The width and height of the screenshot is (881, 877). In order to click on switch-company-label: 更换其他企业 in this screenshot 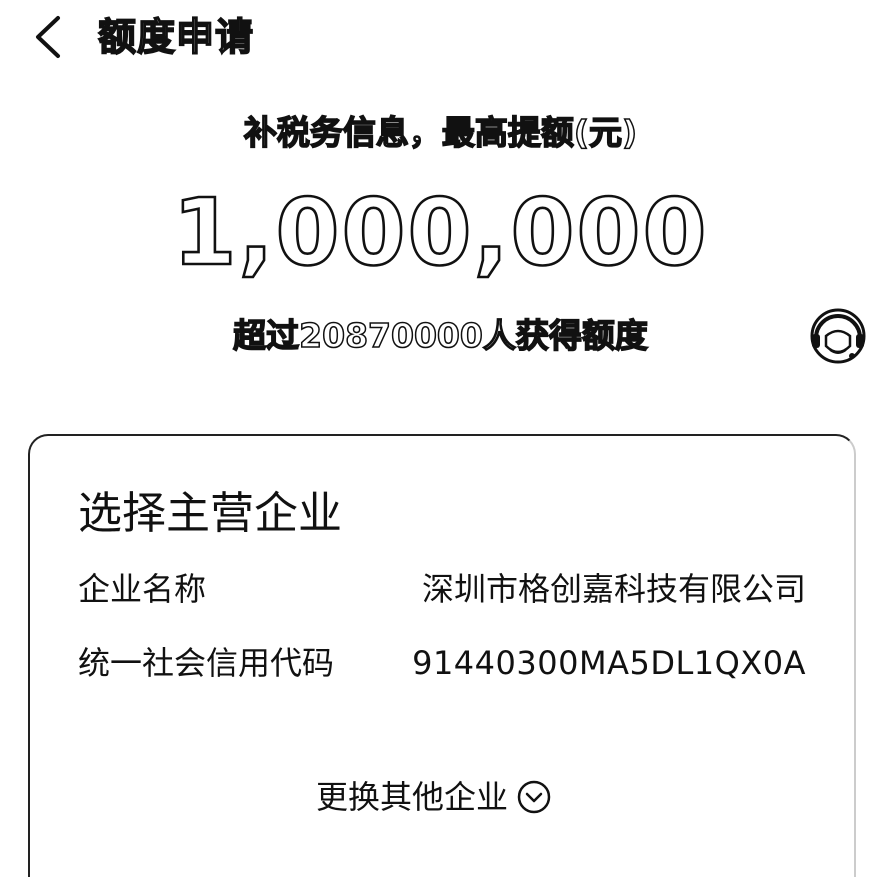, I will do `click(412, 797)`.